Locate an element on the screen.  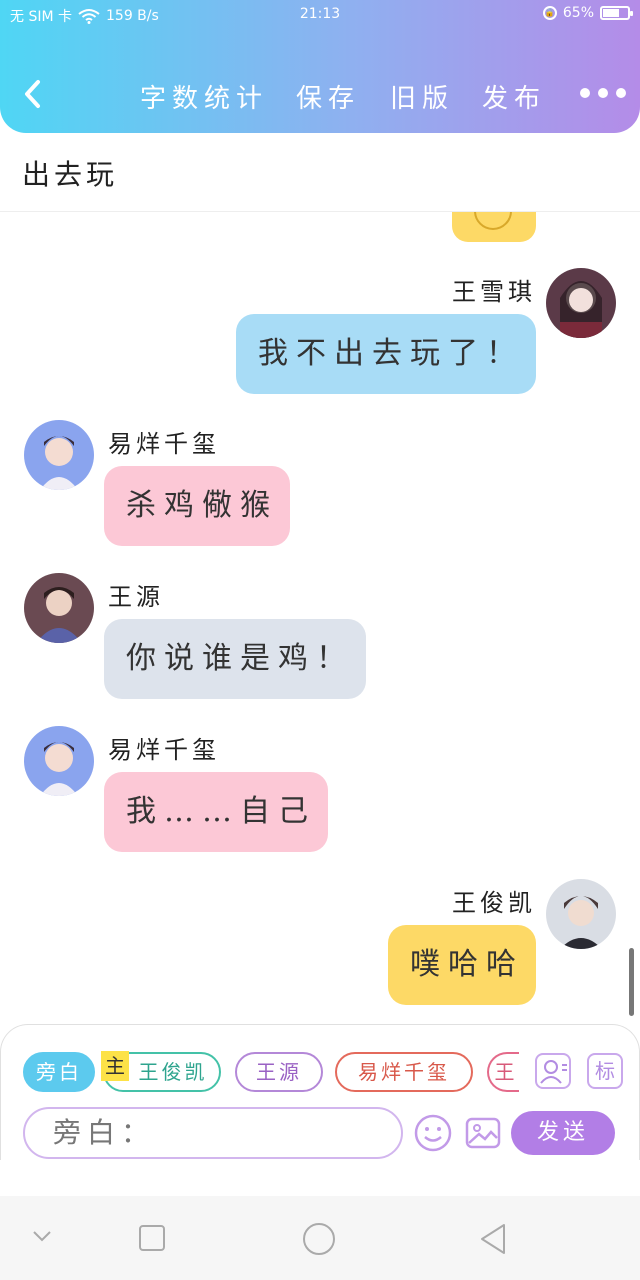
back-button is located at coordinates (34, 94).